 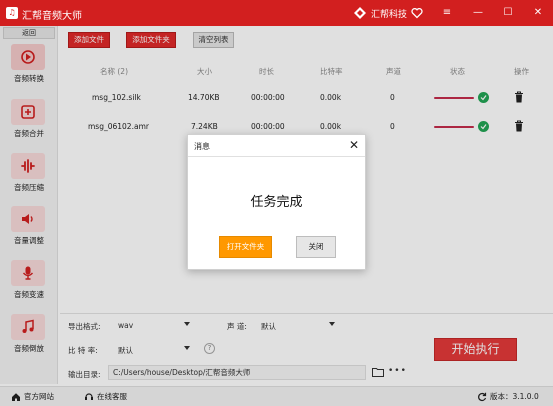 What do you see at coordinates (276, 13) in the screenshot?
I see `title-bar: ♫ 汇帮音频大师 汇帮科技 ≡ — ☐ ✕` at bounding box center [276, 13].